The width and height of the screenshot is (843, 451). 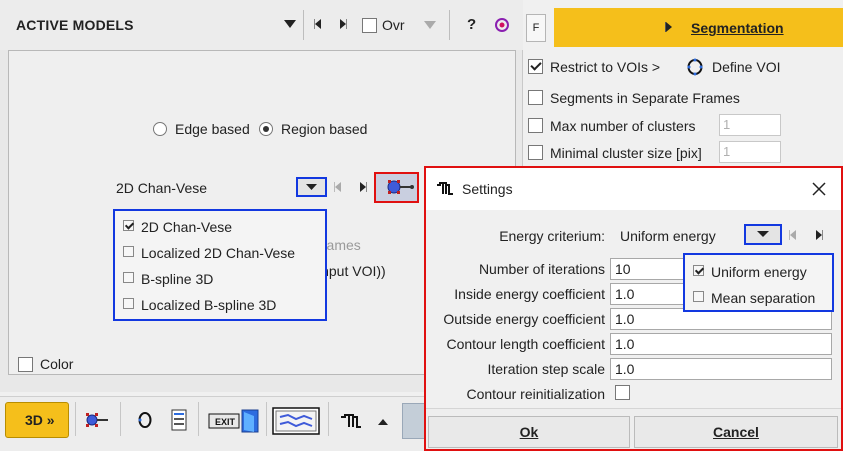 What do you see at coordinates (535, 125) in the screenshot?
I see `max-clusters-checkbox` at bounding box center [535, 125].